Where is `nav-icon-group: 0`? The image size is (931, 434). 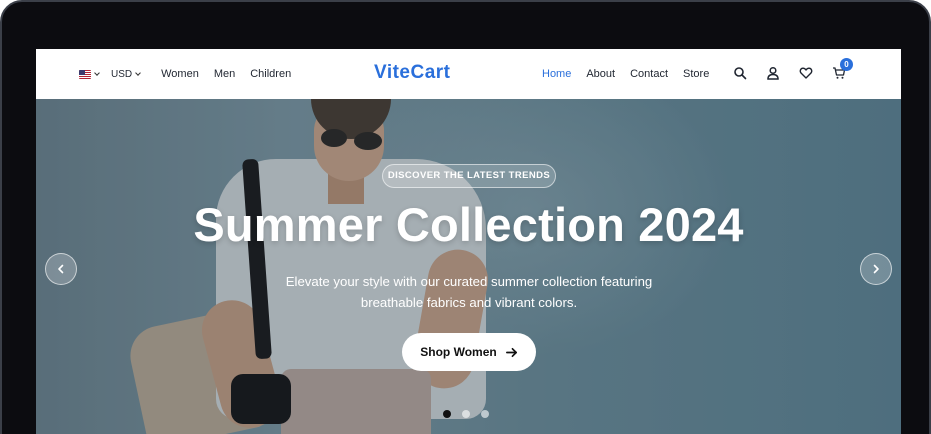
nav-icon-group: 0 is located at coordinates (799, 69).